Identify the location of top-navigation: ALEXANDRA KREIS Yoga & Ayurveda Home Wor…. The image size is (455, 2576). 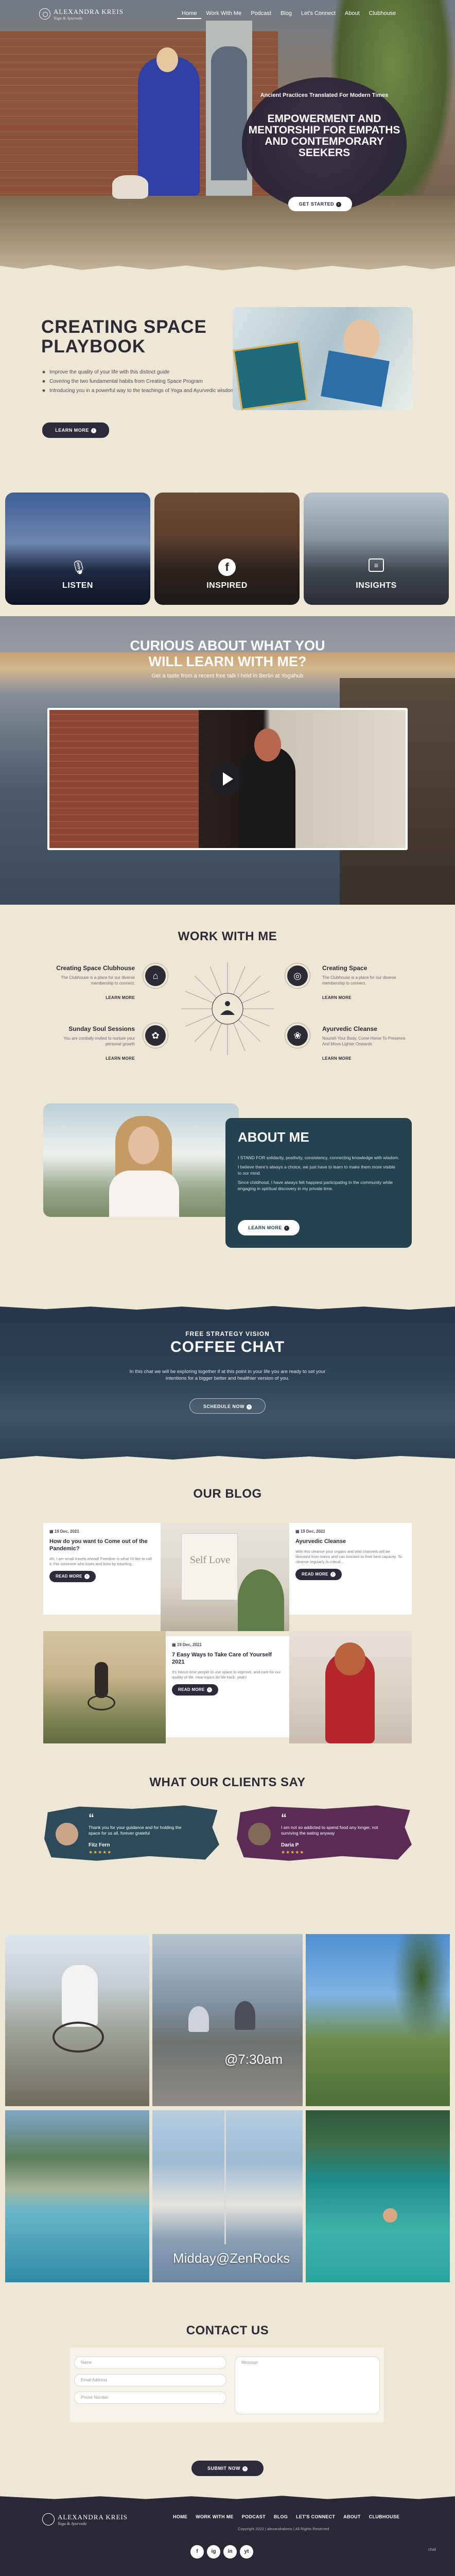
(227, 14).